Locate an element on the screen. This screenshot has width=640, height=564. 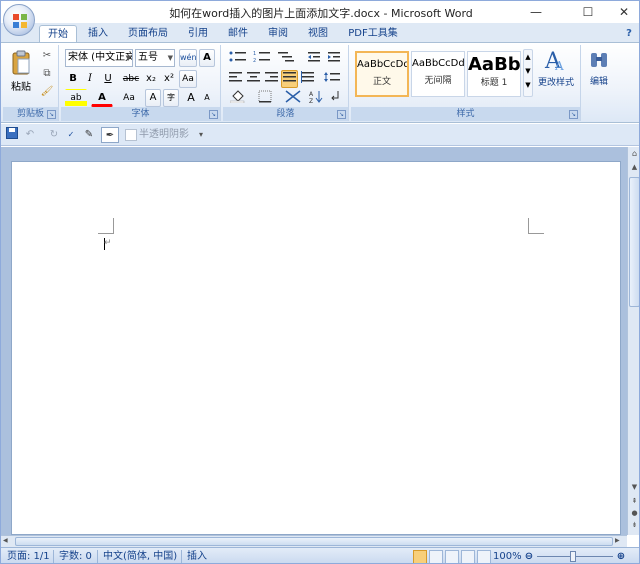
scroll-down-icon: ▼ is located at coordinates (634, 488).